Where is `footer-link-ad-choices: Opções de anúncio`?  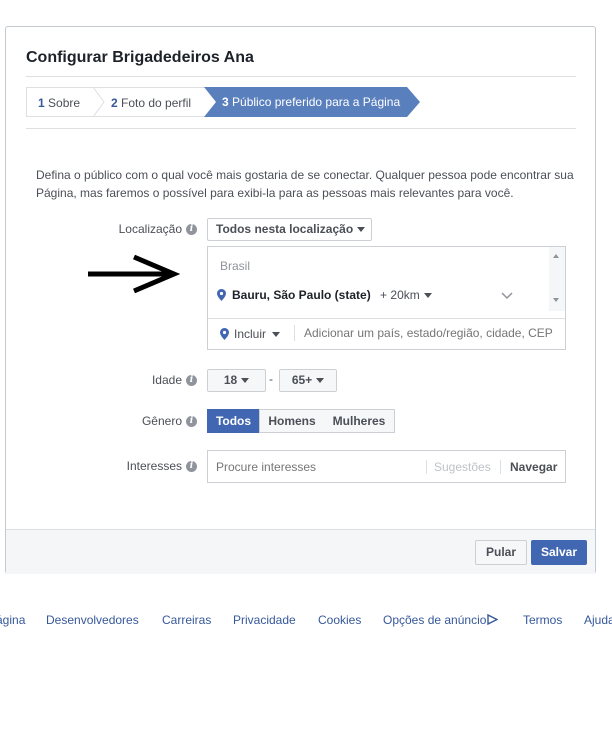
footer-link-ad-choices: Opções de anúncio is located at coordinates (441, 620).